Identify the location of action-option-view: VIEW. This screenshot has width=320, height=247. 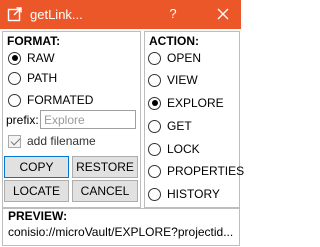
(173, 80).